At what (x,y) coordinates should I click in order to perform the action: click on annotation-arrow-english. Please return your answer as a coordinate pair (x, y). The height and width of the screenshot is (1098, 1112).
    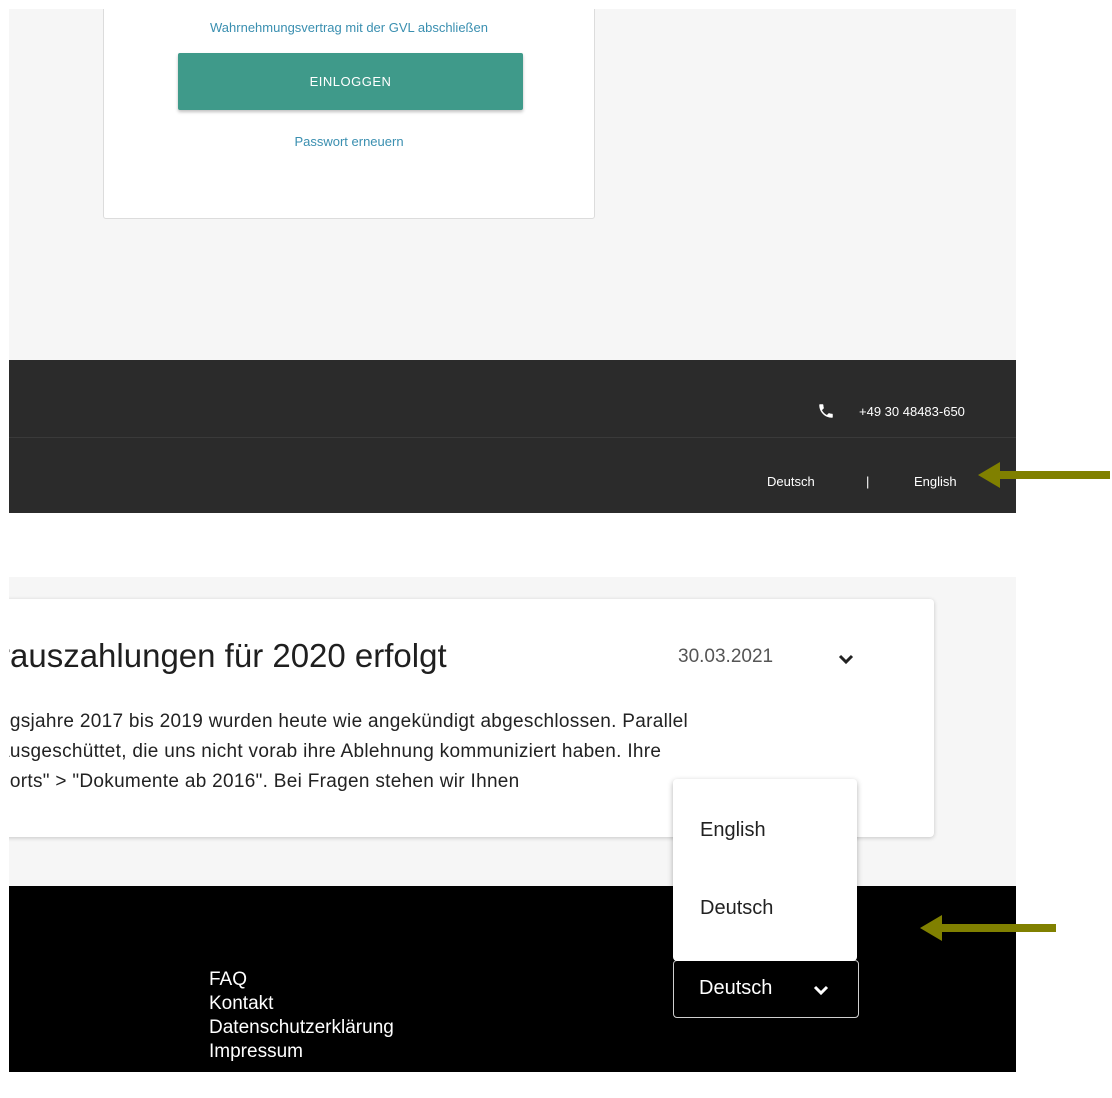
    Looking at the image, I should click on (1044, 475).